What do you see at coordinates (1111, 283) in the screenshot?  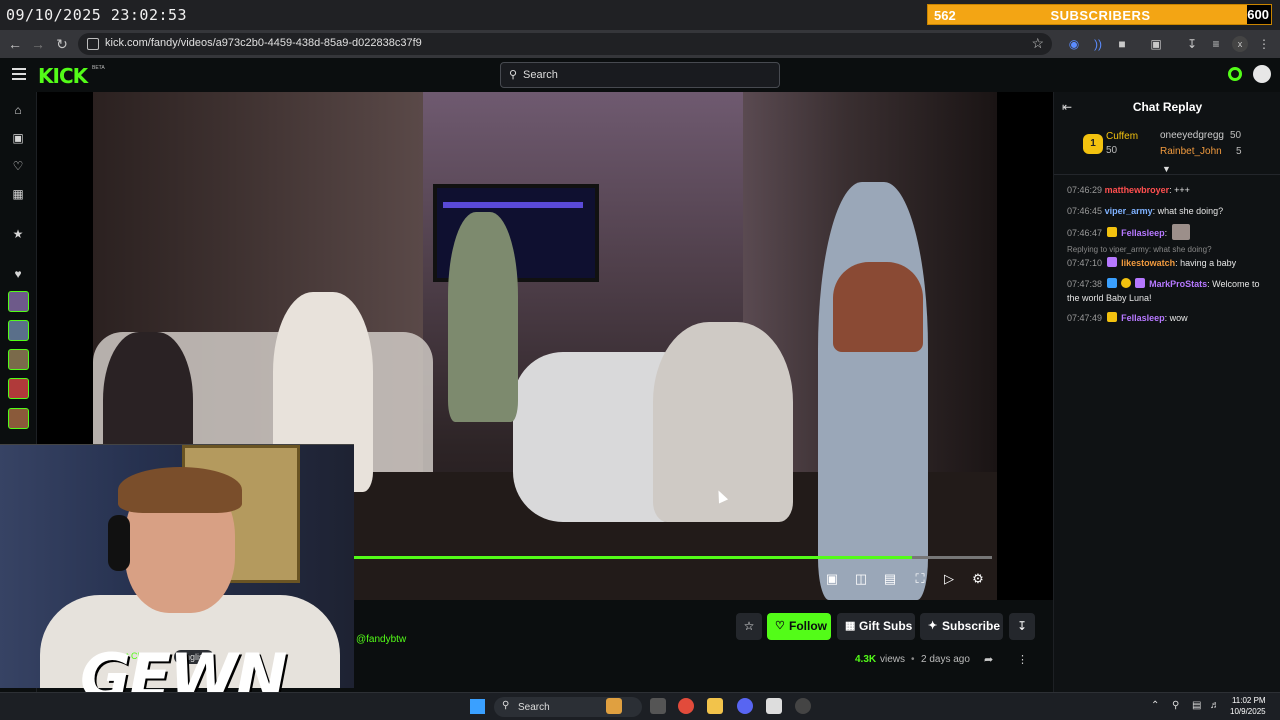 I see `badge-icon` at bounding box center [1111, 283].